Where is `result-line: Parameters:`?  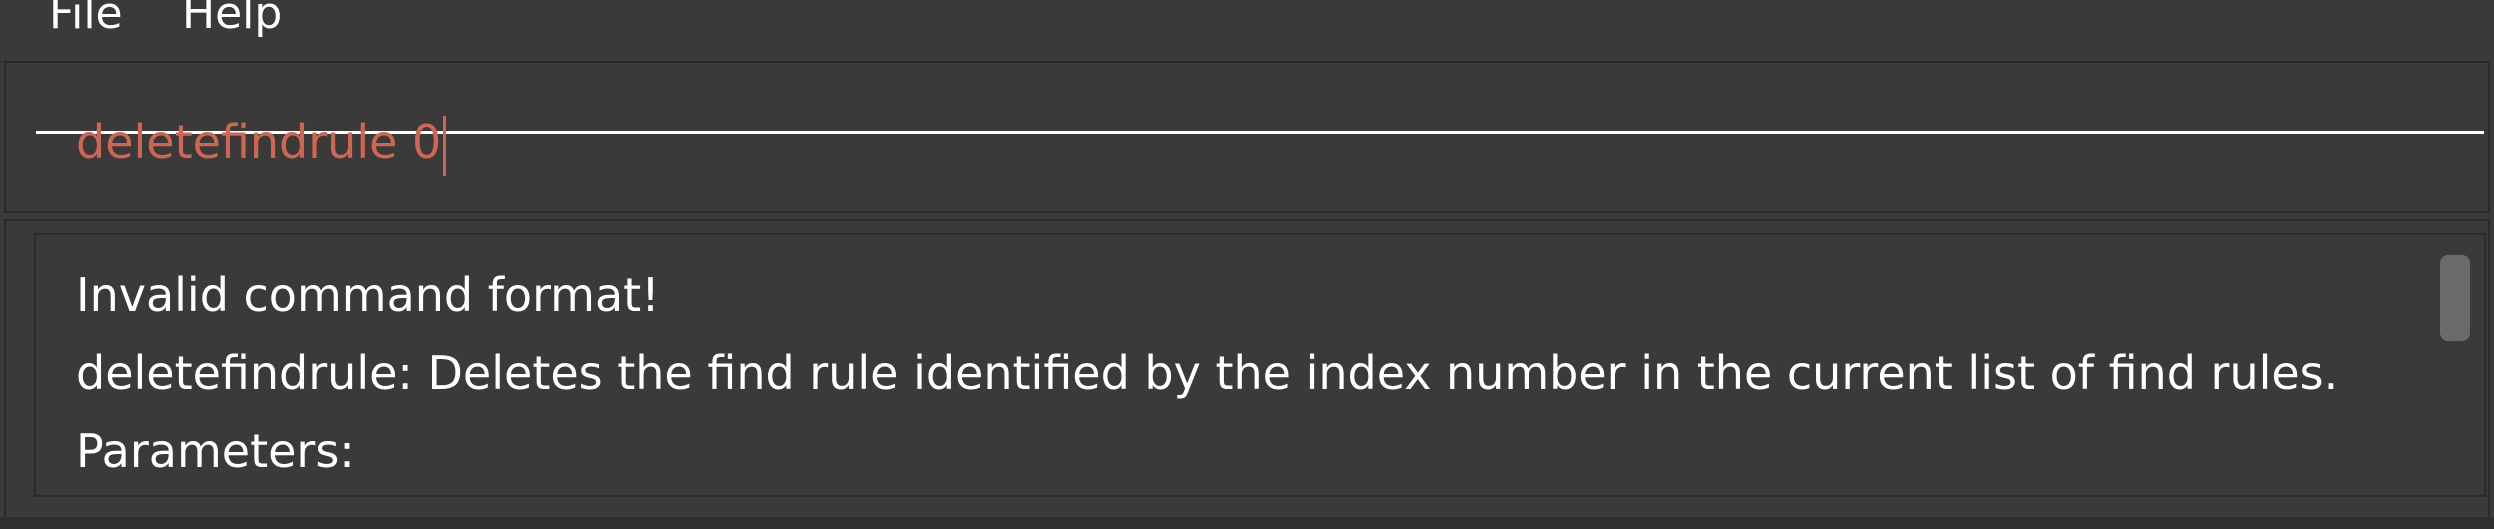 result-line: Parameters: is located at coordinates (215, 451).